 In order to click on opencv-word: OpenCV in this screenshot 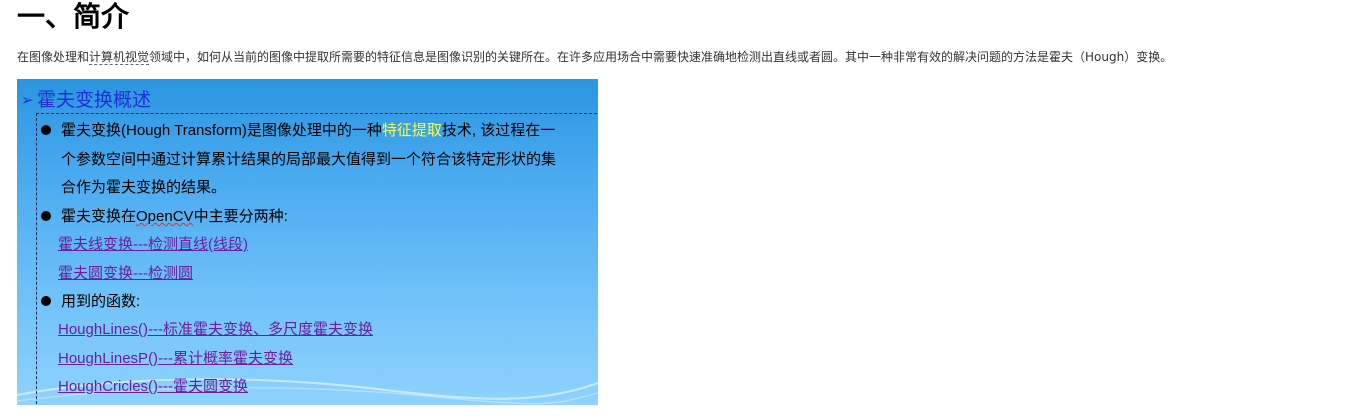, I will do `click(165, 216)`.